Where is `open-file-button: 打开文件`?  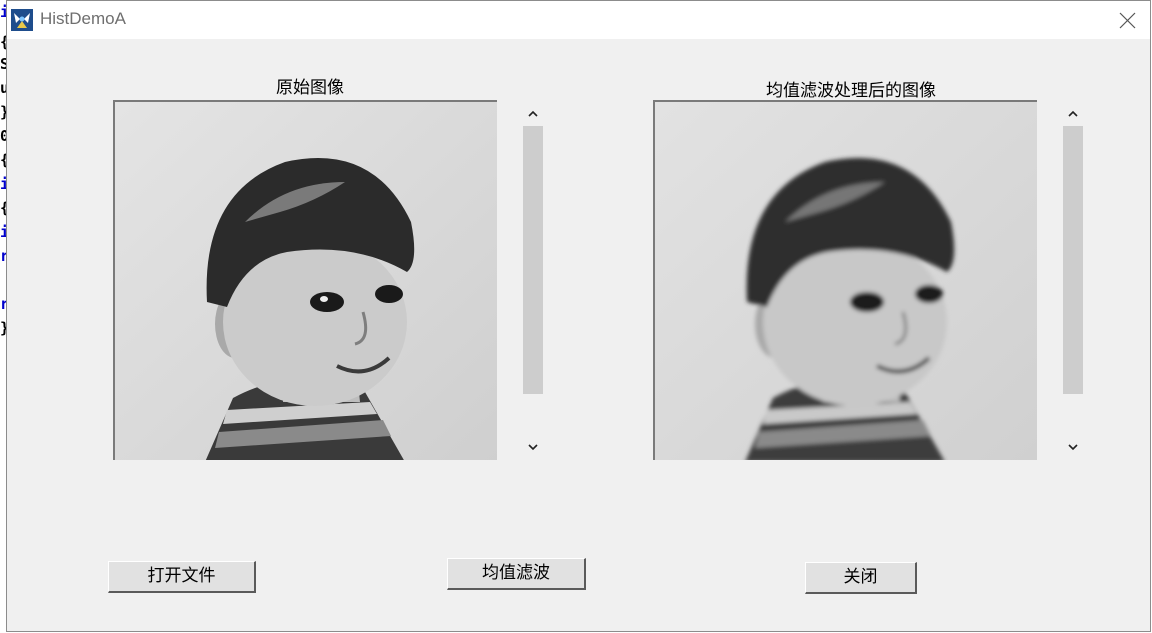 open-file-button: 打开文件 is located at coordinates (182, 577).